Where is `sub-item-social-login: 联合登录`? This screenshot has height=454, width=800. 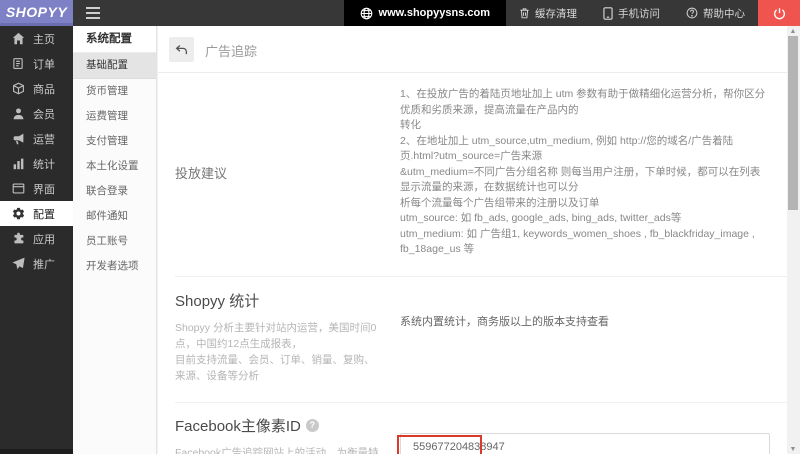 sub-item-social-login: 联合登录 is located at coordinates (114, 191).